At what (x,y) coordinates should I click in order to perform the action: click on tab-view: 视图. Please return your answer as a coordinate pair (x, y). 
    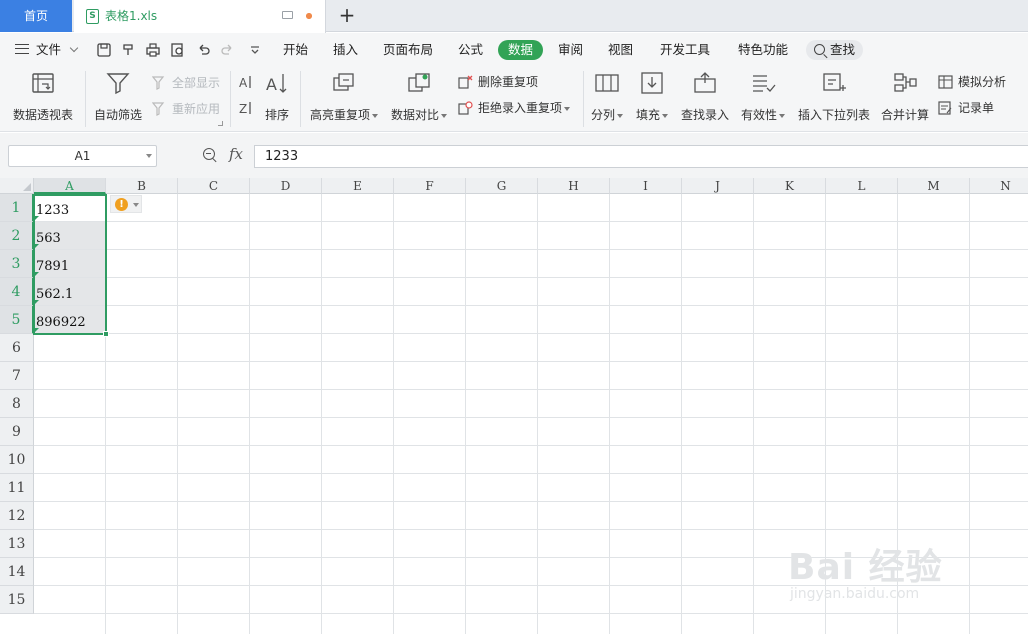
    Looking at the image, I should click on (620, 50).